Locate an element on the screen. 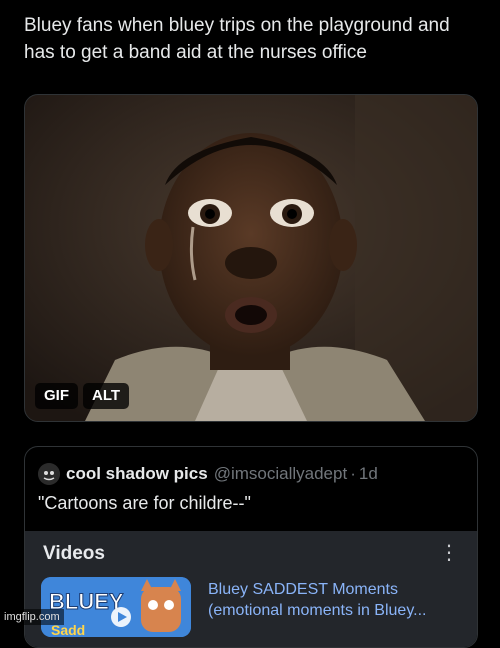  quoted-display-name: cool shadow pics is located at coordinates (137, 474).